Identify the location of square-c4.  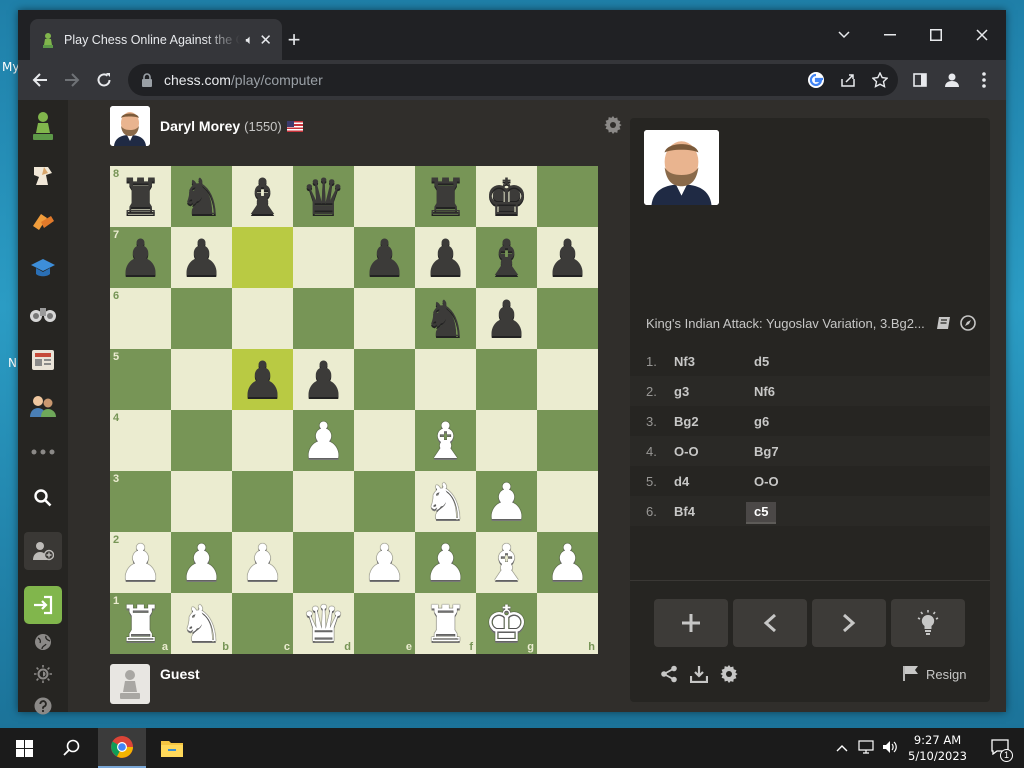
(262, 440).